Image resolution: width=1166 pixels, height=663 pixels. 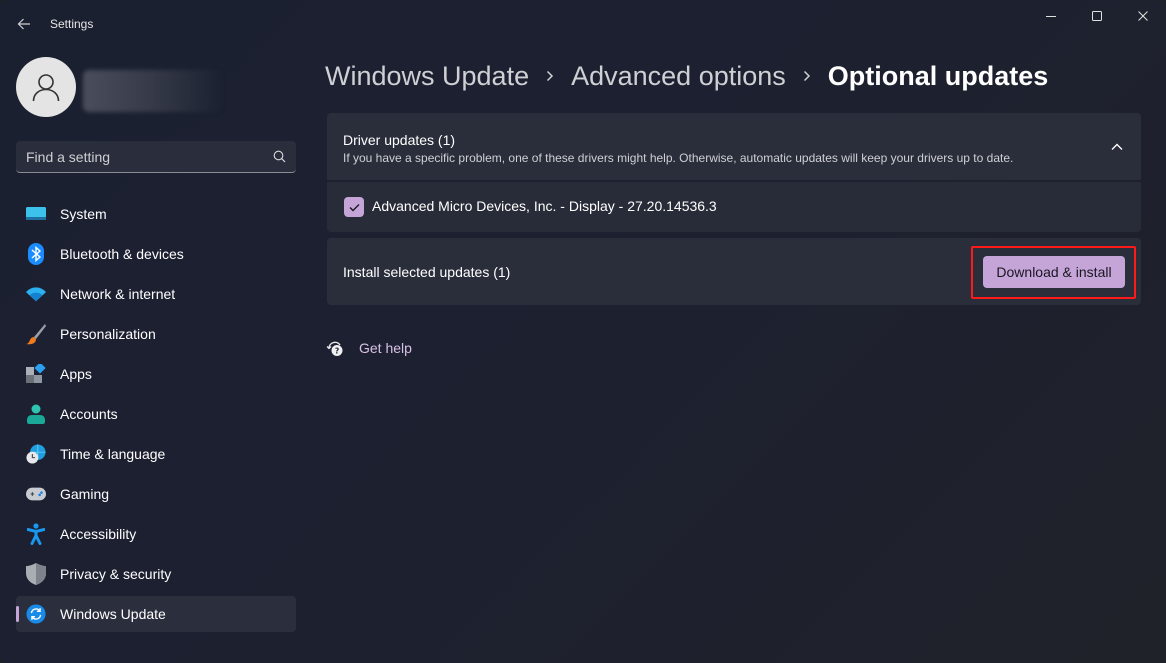 I want to click on sync-icon, so click(x=36, y=614).